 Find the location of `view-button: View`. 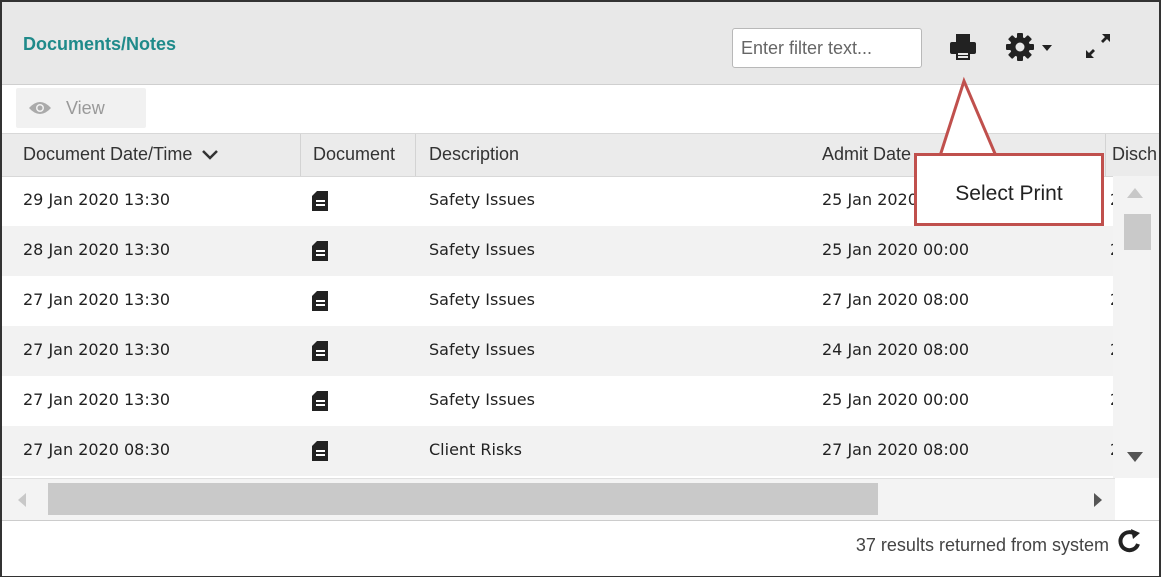

view-button: View is located at coordinates (81, 108).